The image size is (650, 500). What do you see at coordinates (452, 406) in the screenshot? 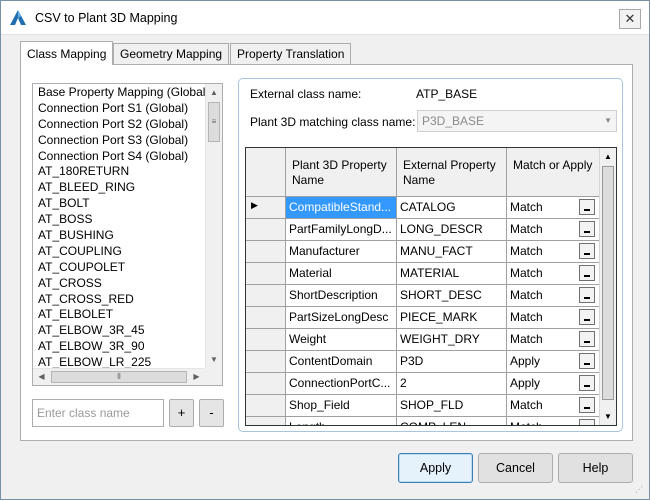
I see `external-property-cell: SHOP_FLD` at bounding box center [452, 406].